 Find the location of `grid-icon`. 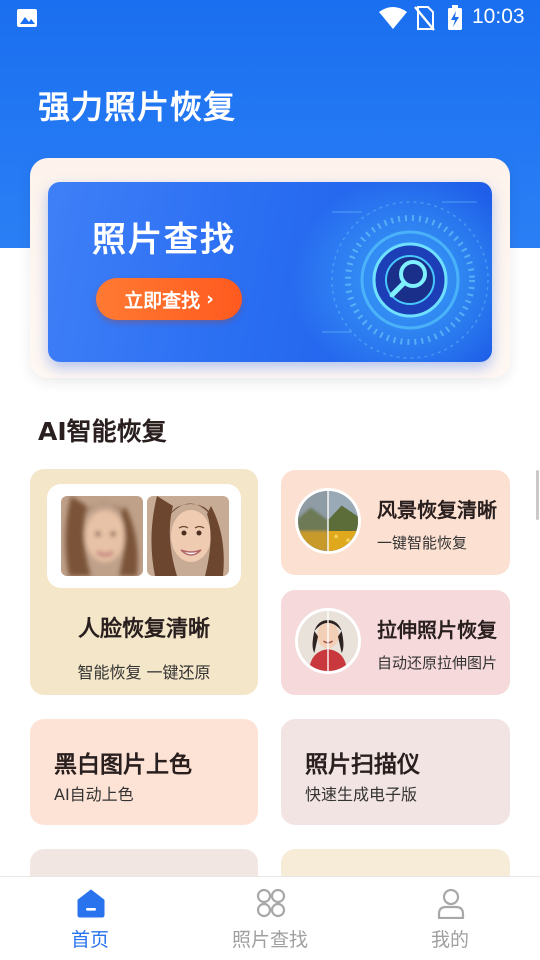

grid-icon is located at coordinates (271, 903).